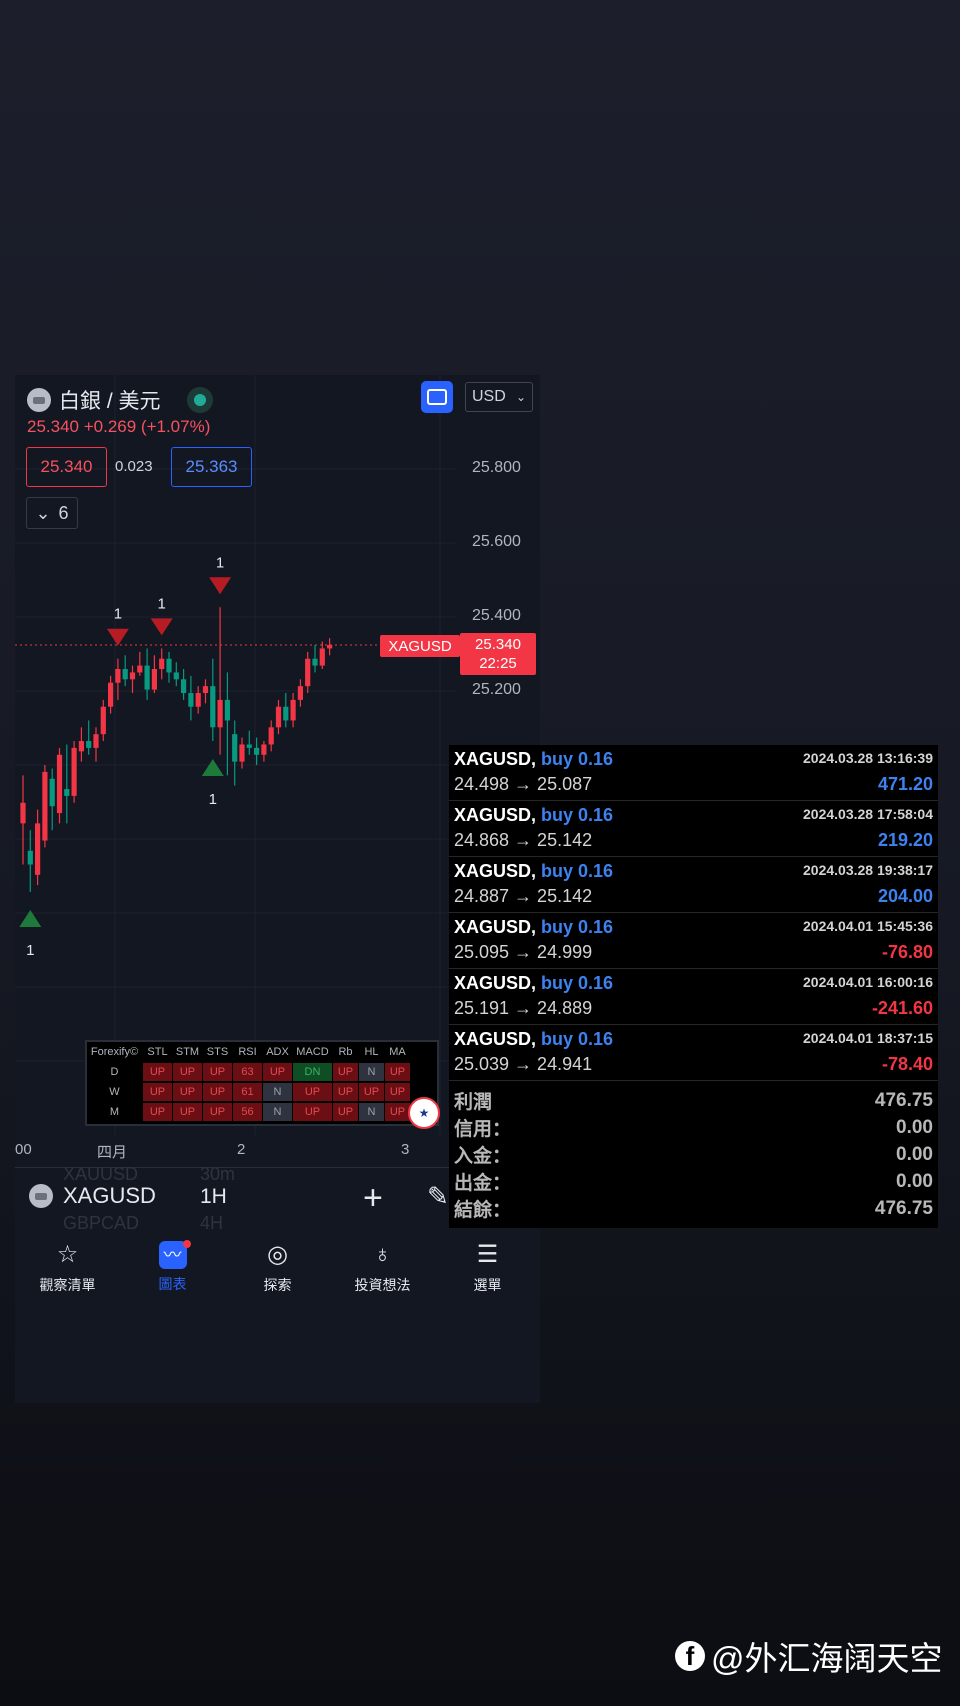 This screenshot has height=1706, width=960. I want to click on trade-side: buy 0.16, so click(577, 871).